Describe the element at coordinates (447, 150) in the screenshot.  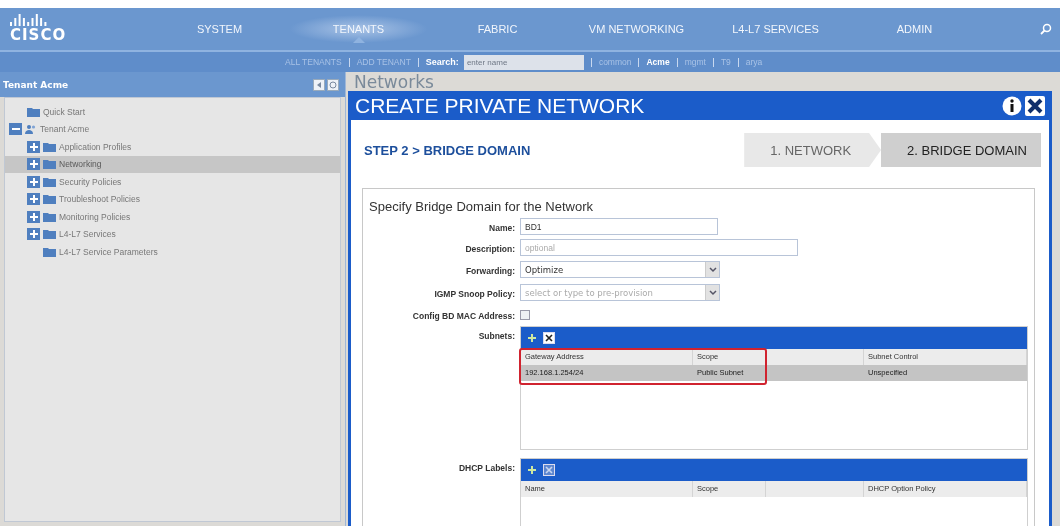
I see `step-title: STEP 2 > BRIDGE DOMAIN` at that location.